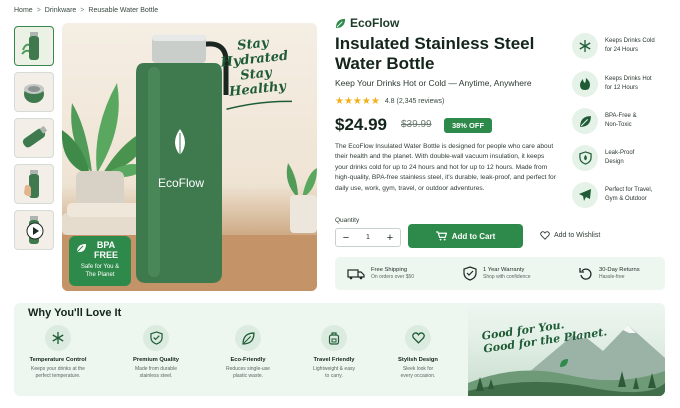 Image resolution: width=680 pixels, height=408 pixels. I want to click on feature-line: Keeps Drinks Hot, so click(628, 79).